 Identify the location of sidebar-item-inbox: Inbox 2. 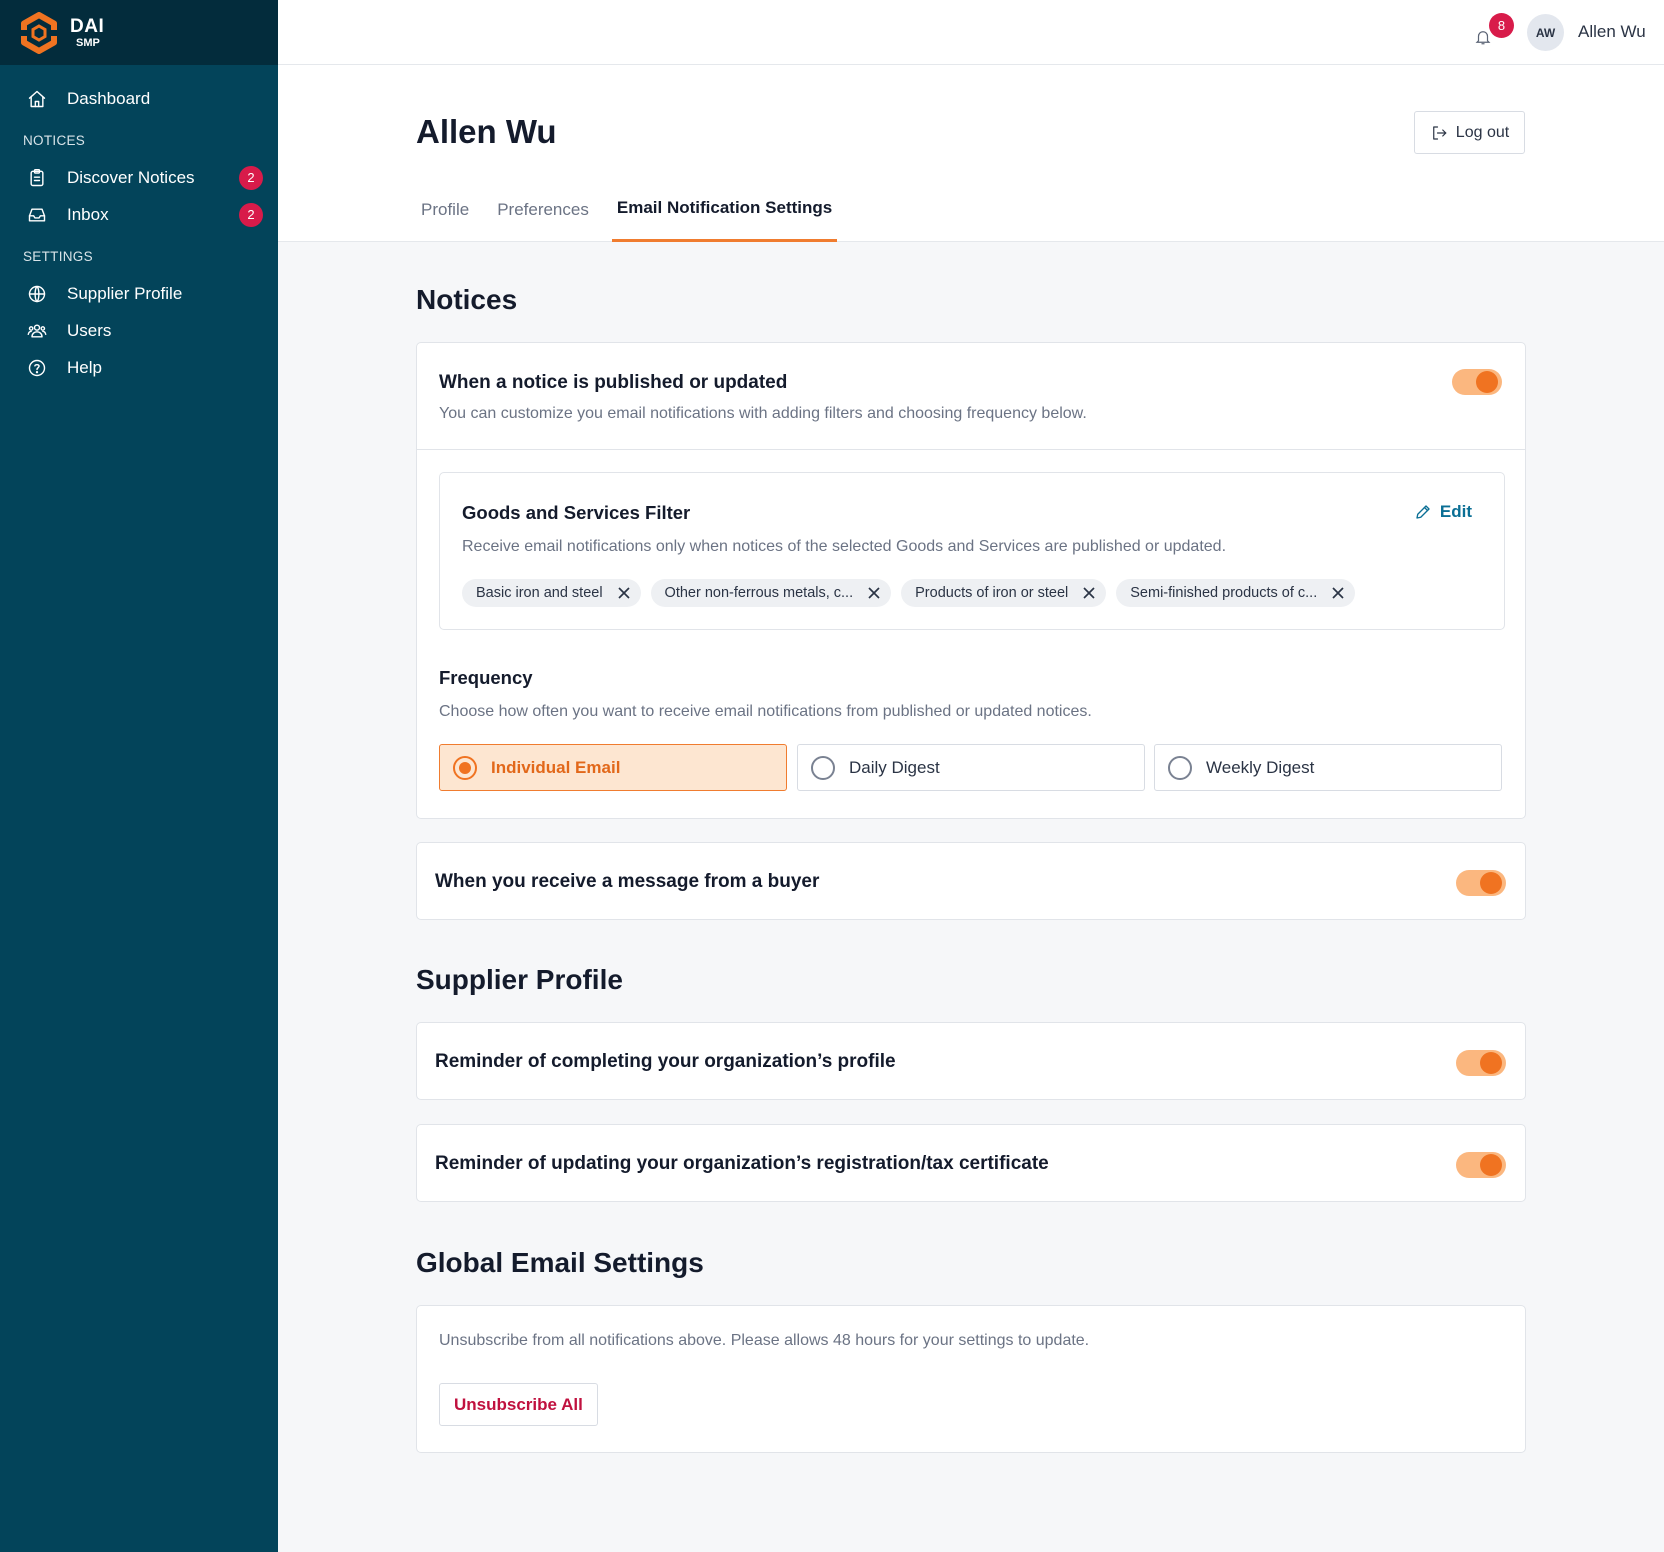
(139, 214).